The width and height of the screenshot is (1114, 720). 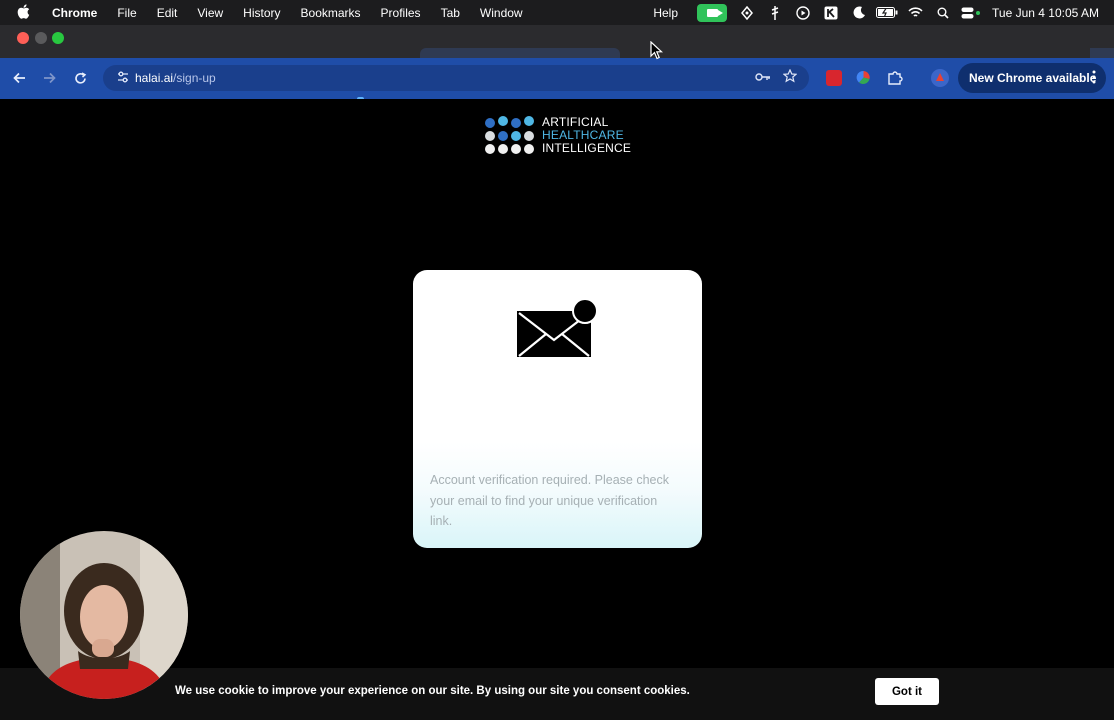 I want to click on extension-colorwheel-icon, so click(x=863, y=77).